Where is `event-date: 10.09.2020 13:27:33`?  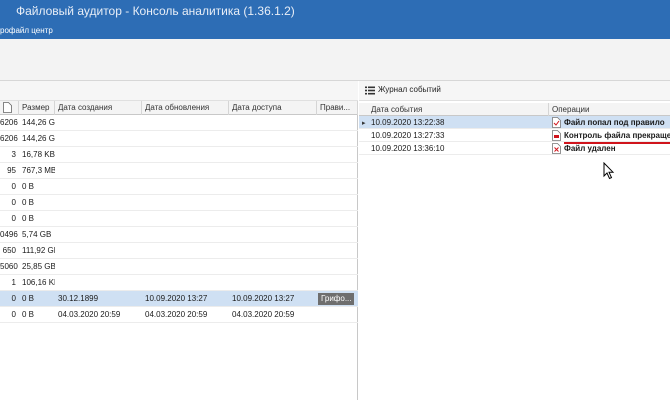
event-date: 10.09.2020 13:27:33 is located at coordinates (408, 135).